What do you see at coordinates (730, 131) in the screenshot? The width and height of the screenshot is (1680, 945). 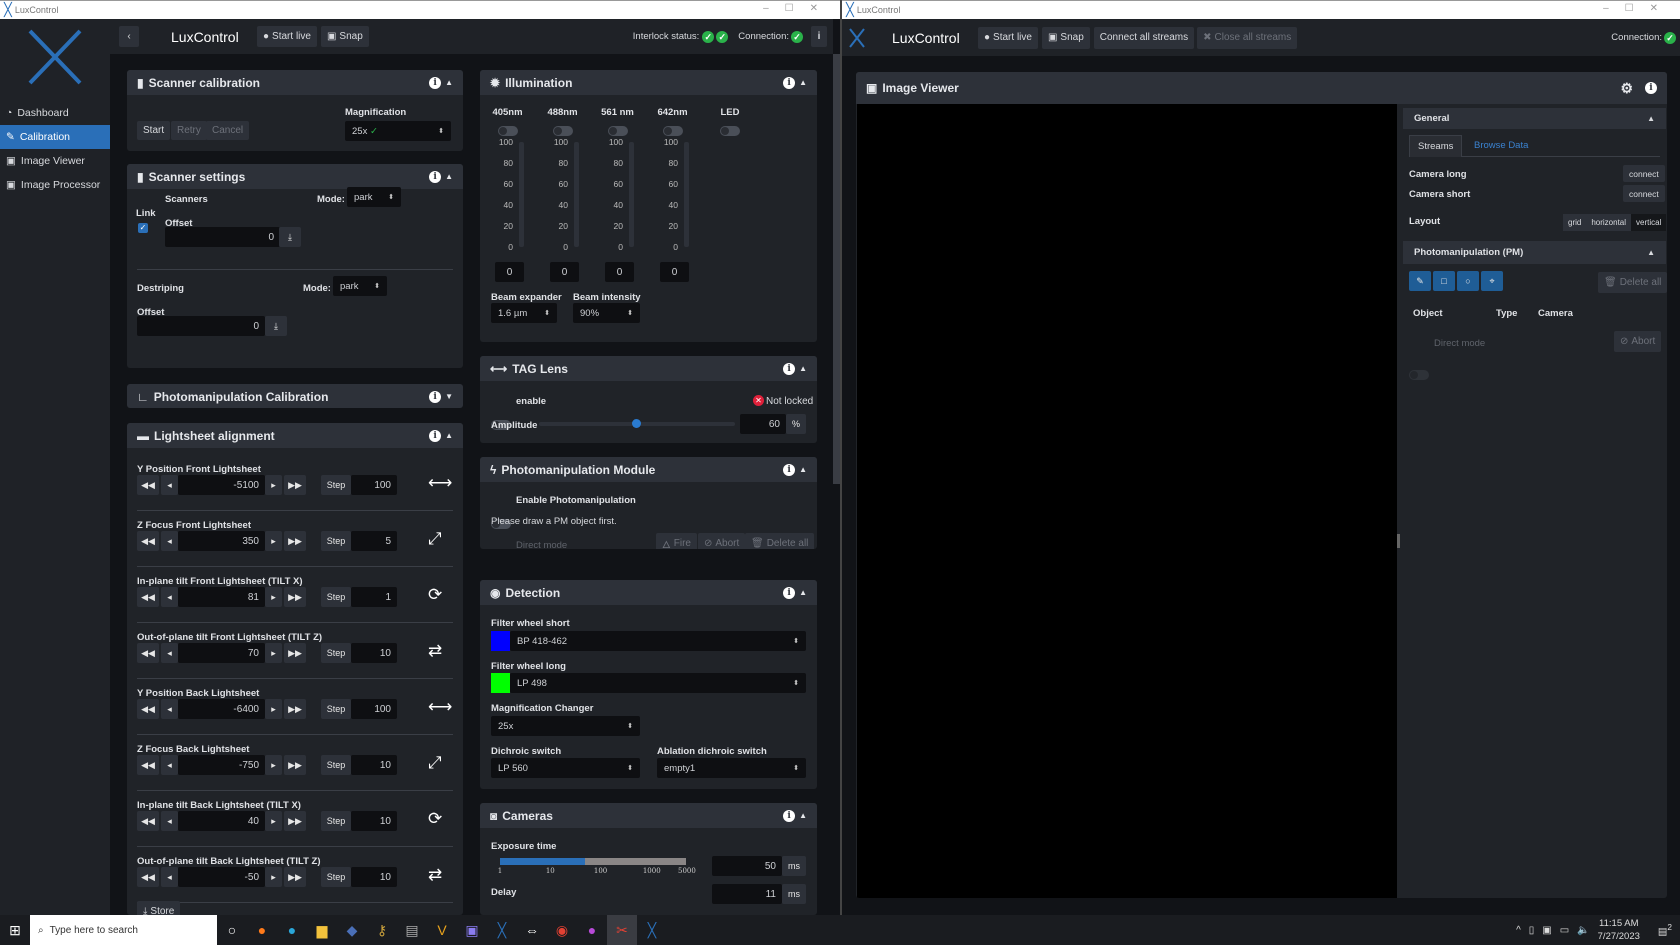 I see `led-toggle` at bounding box center [730, 131].